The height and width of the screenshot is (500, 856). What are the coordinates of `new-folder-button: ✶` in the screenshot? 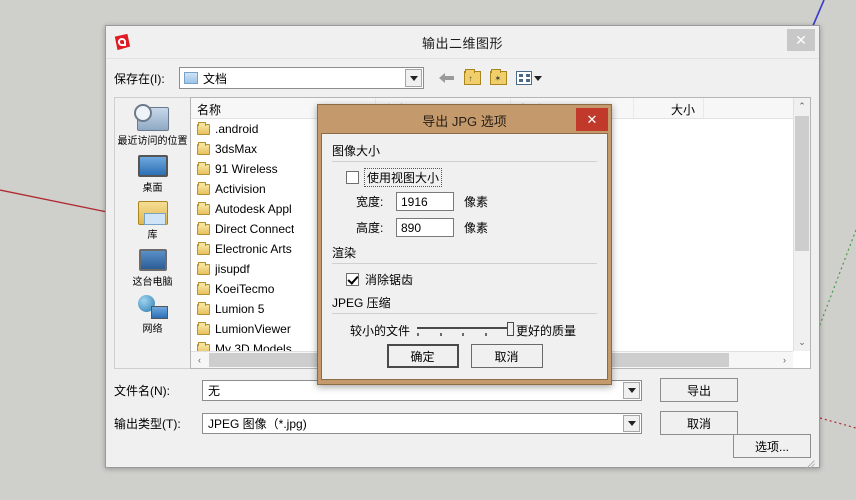 It's located at (498, 78).